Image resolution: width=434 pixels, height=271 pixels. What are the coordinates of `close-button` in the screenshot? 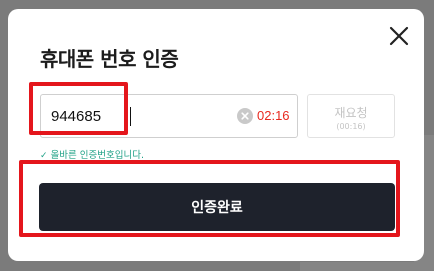 It's located at (399, 36).